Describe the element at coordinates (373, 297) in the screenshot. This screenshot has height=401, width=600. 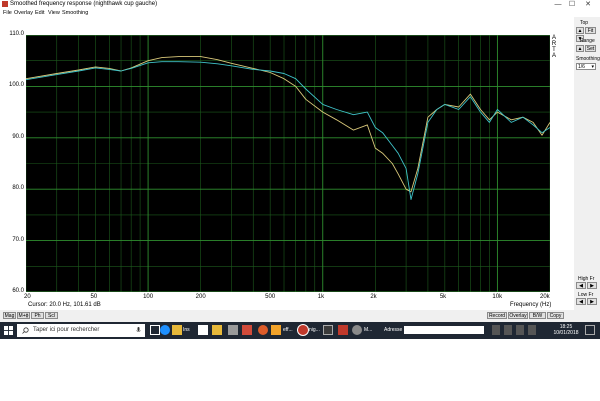
I see `x-tick-label: 2k` at that location.